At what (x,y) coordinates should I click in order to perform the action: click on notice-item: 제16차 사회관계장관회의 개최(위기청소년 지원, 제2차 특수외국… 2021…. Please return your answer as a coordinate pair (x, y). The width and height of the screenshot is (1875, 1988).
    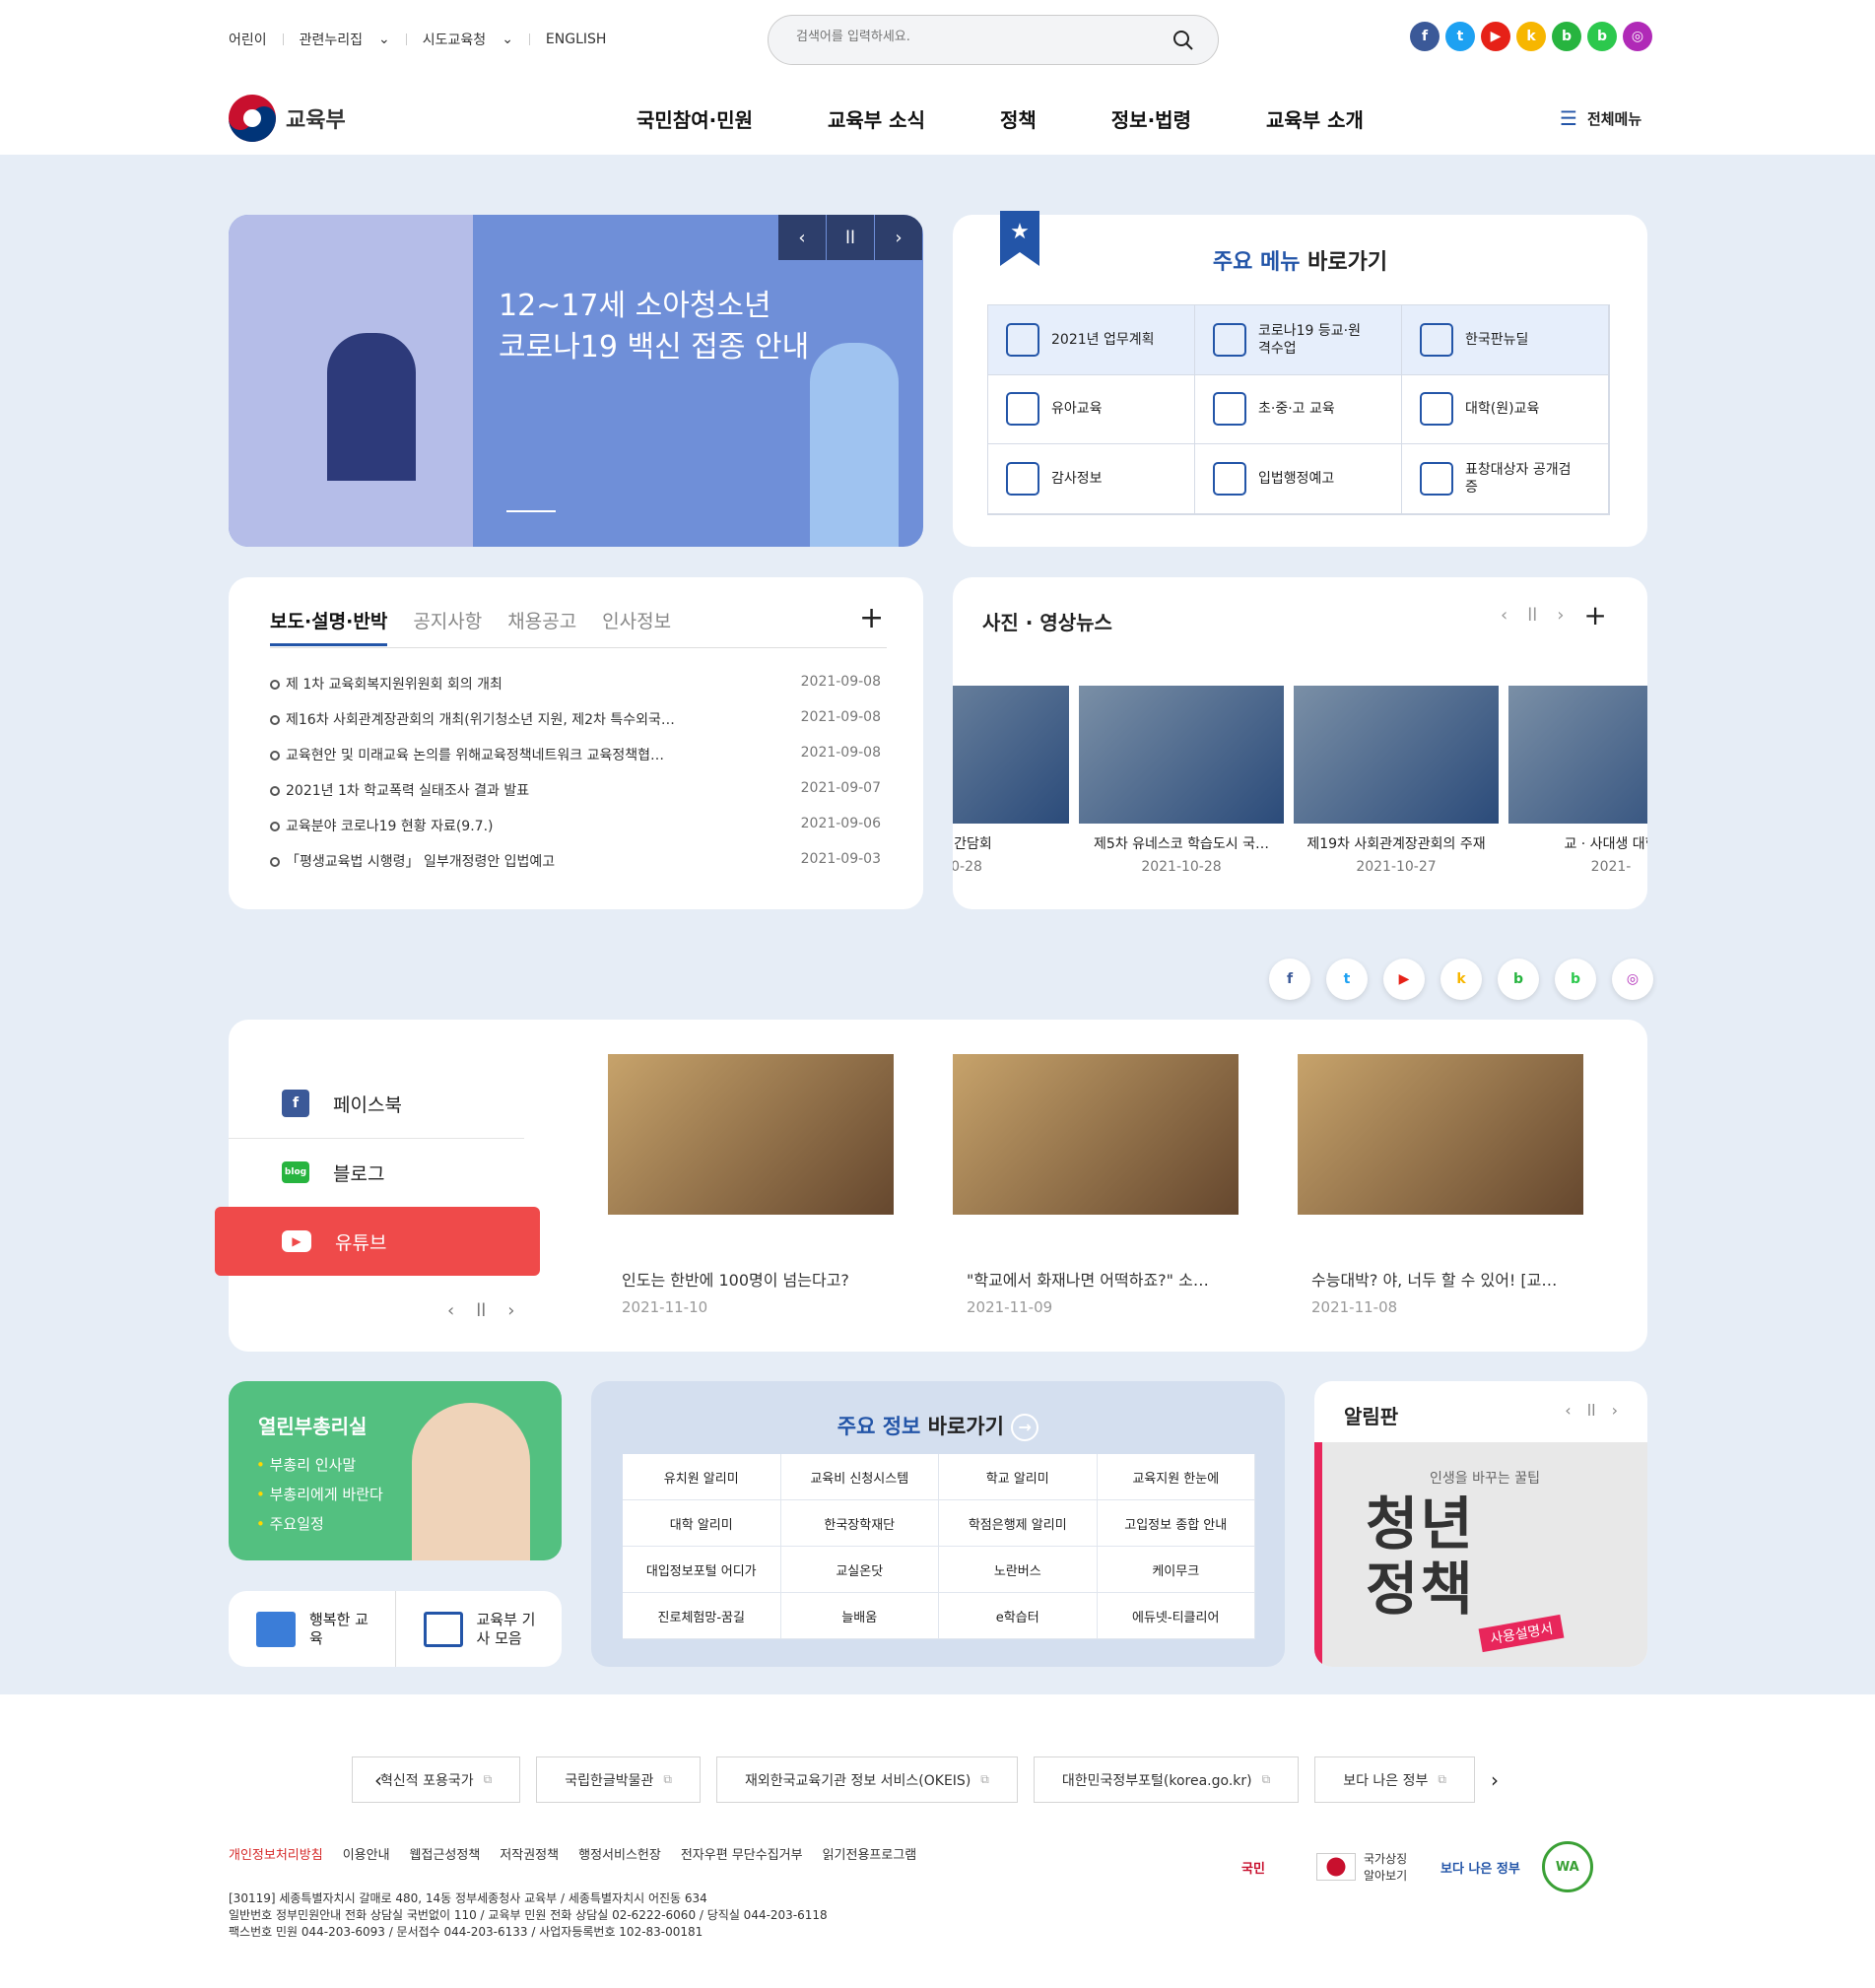
    Looking at the image, I should click on (575, 727).